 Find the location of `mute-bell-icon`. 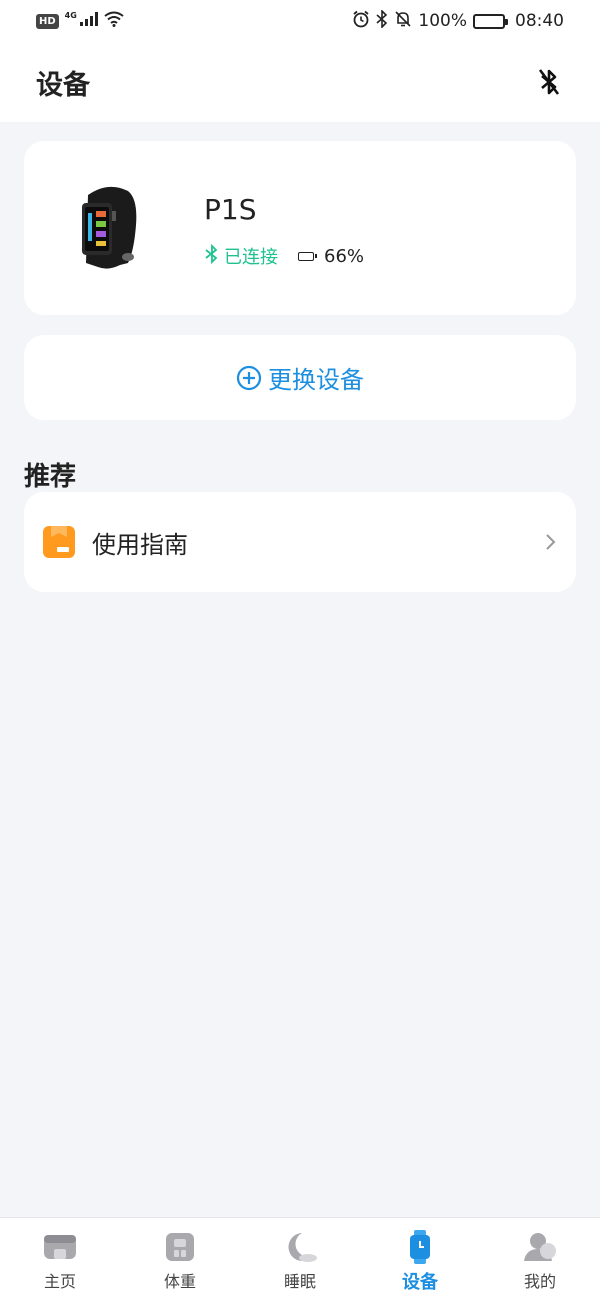

mute-bell-icon is located at coordinates (403, 21).